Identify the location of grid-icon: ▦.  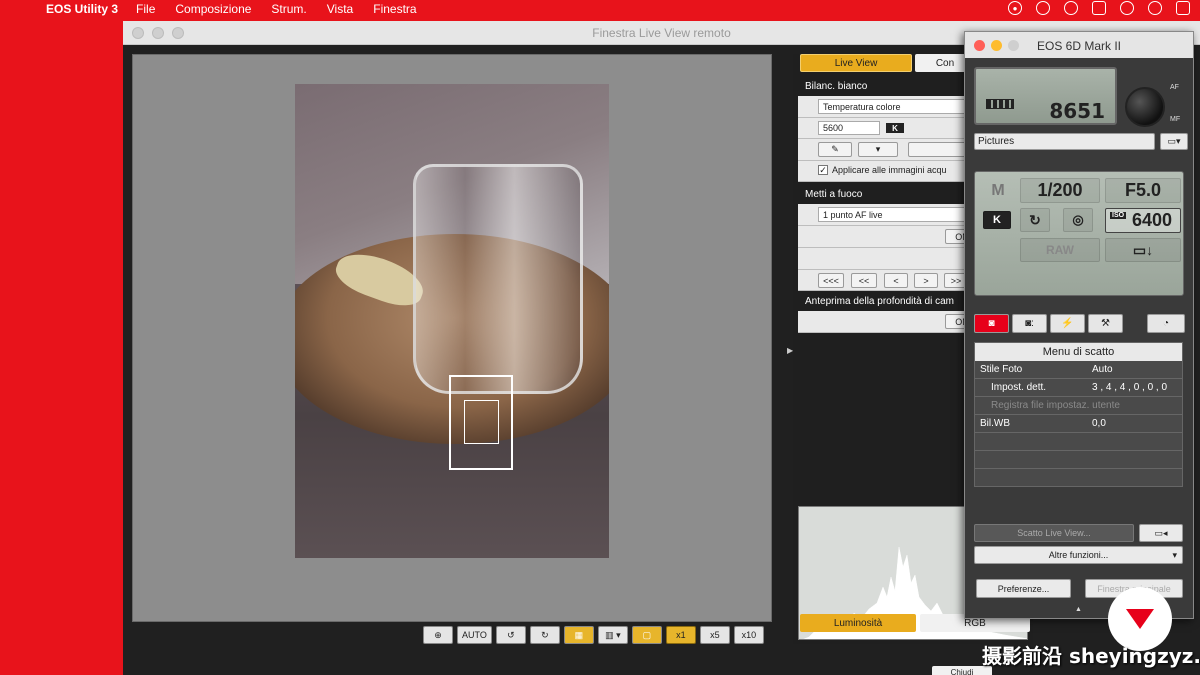
(578, 635).